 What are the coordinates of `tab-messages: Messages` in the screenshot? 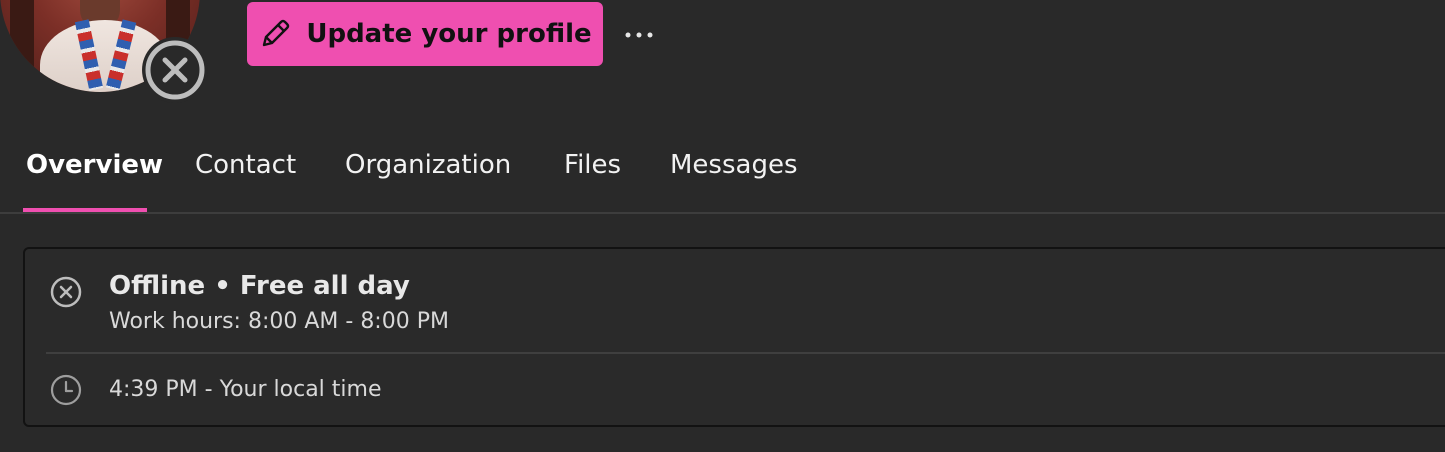 It's located at (734, 180).